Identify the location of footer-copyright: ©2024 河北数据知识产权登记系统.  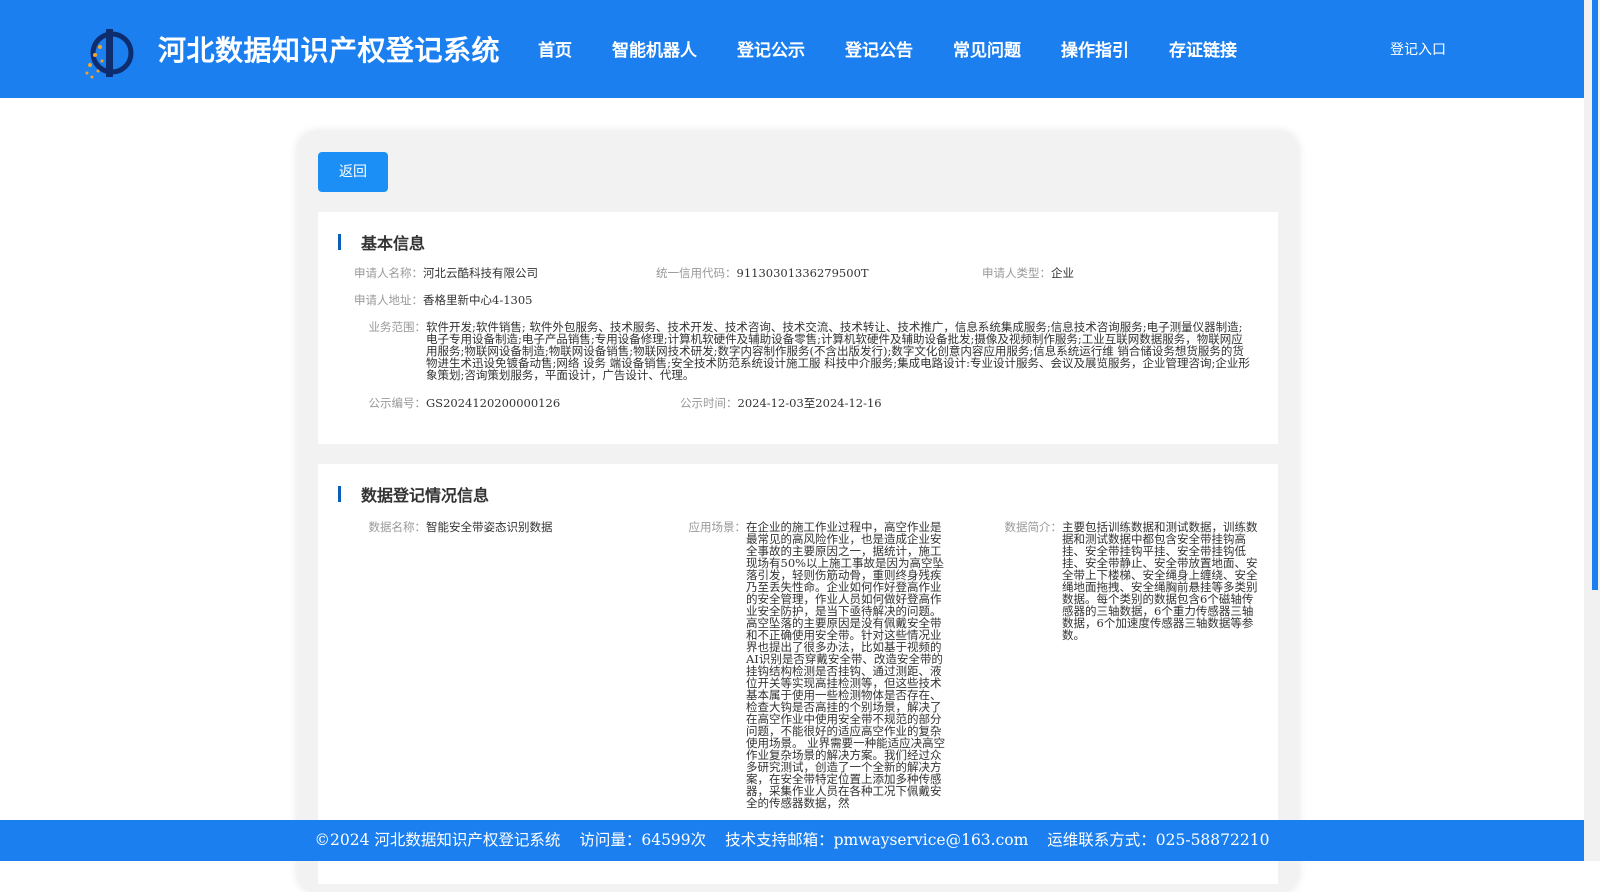
(437, 840).